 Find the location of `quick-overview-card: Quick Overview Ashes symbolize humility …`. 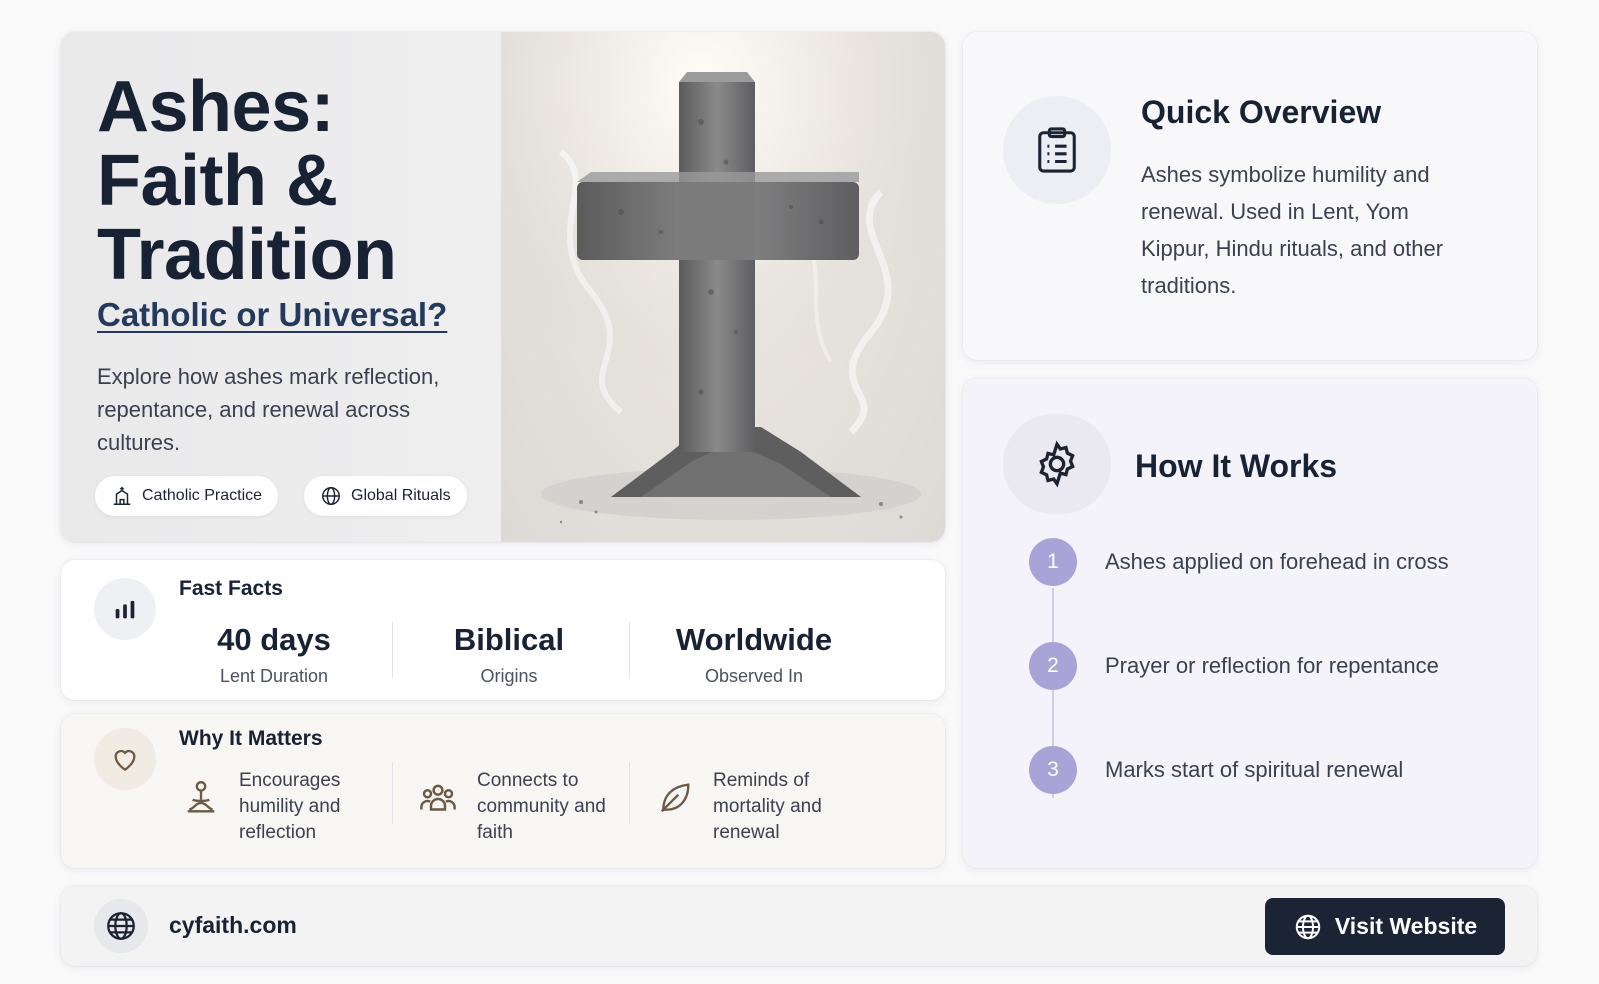

quick-overview-card: Quick Overview Ashes symbolize humility … is located at coordinates (1250, 196).